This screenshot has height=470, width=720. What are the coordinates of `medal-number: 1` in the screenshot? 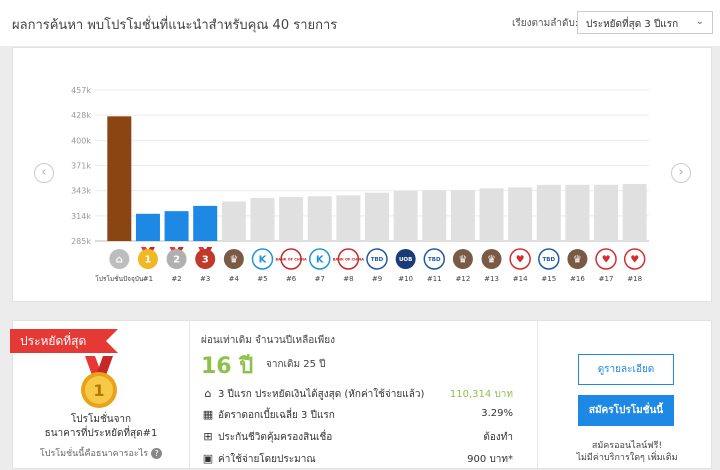 It's located at (98, 390).